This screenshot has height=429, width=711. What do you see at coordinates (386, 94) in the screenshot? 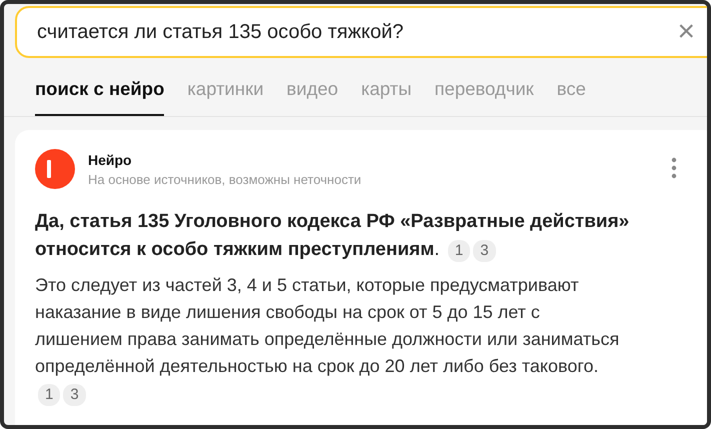
I see `tab: карты` at bounding box center [386, 94].